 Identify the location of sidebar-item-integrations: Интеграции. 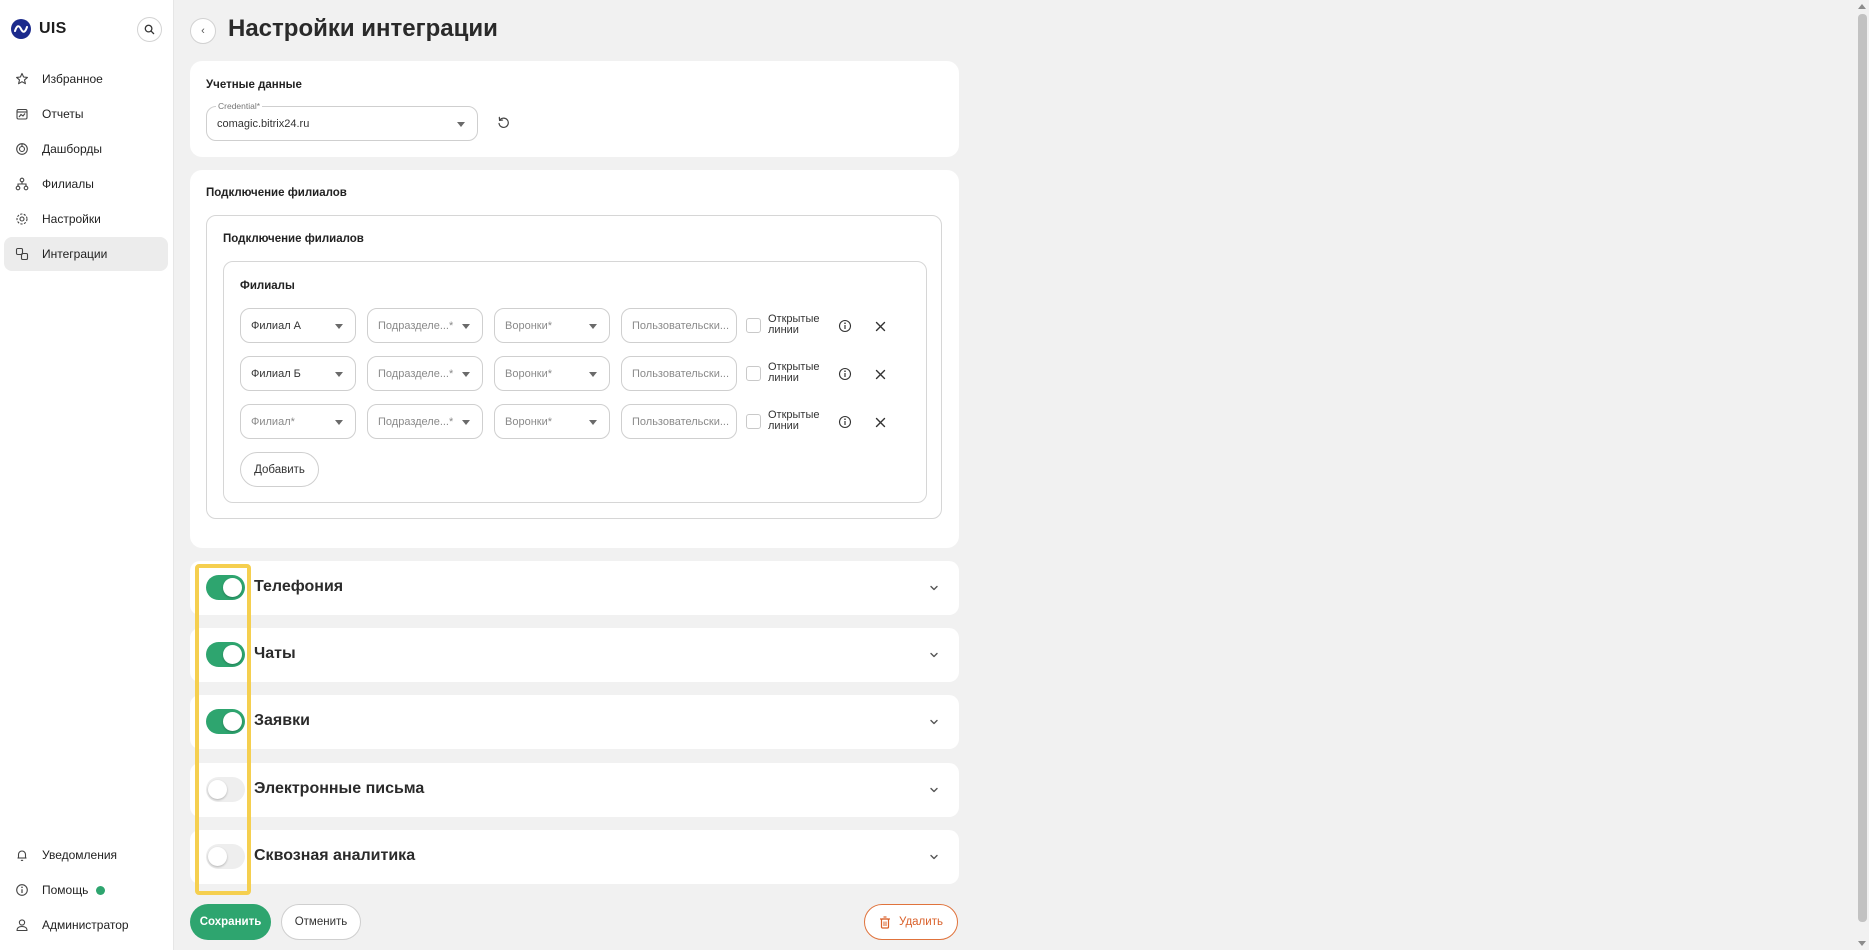
(86, 254).